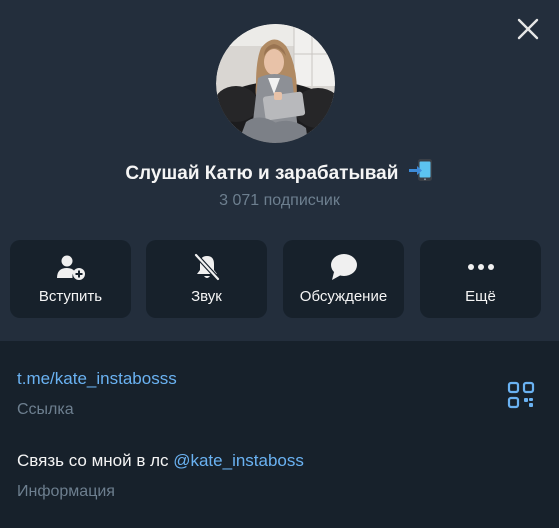 Image resolution: width=559 pixels, height=528 pixels. Describe the element at coordinates (480, 296) in the screenshot. I see `more-button-label: Ещё` at that location.